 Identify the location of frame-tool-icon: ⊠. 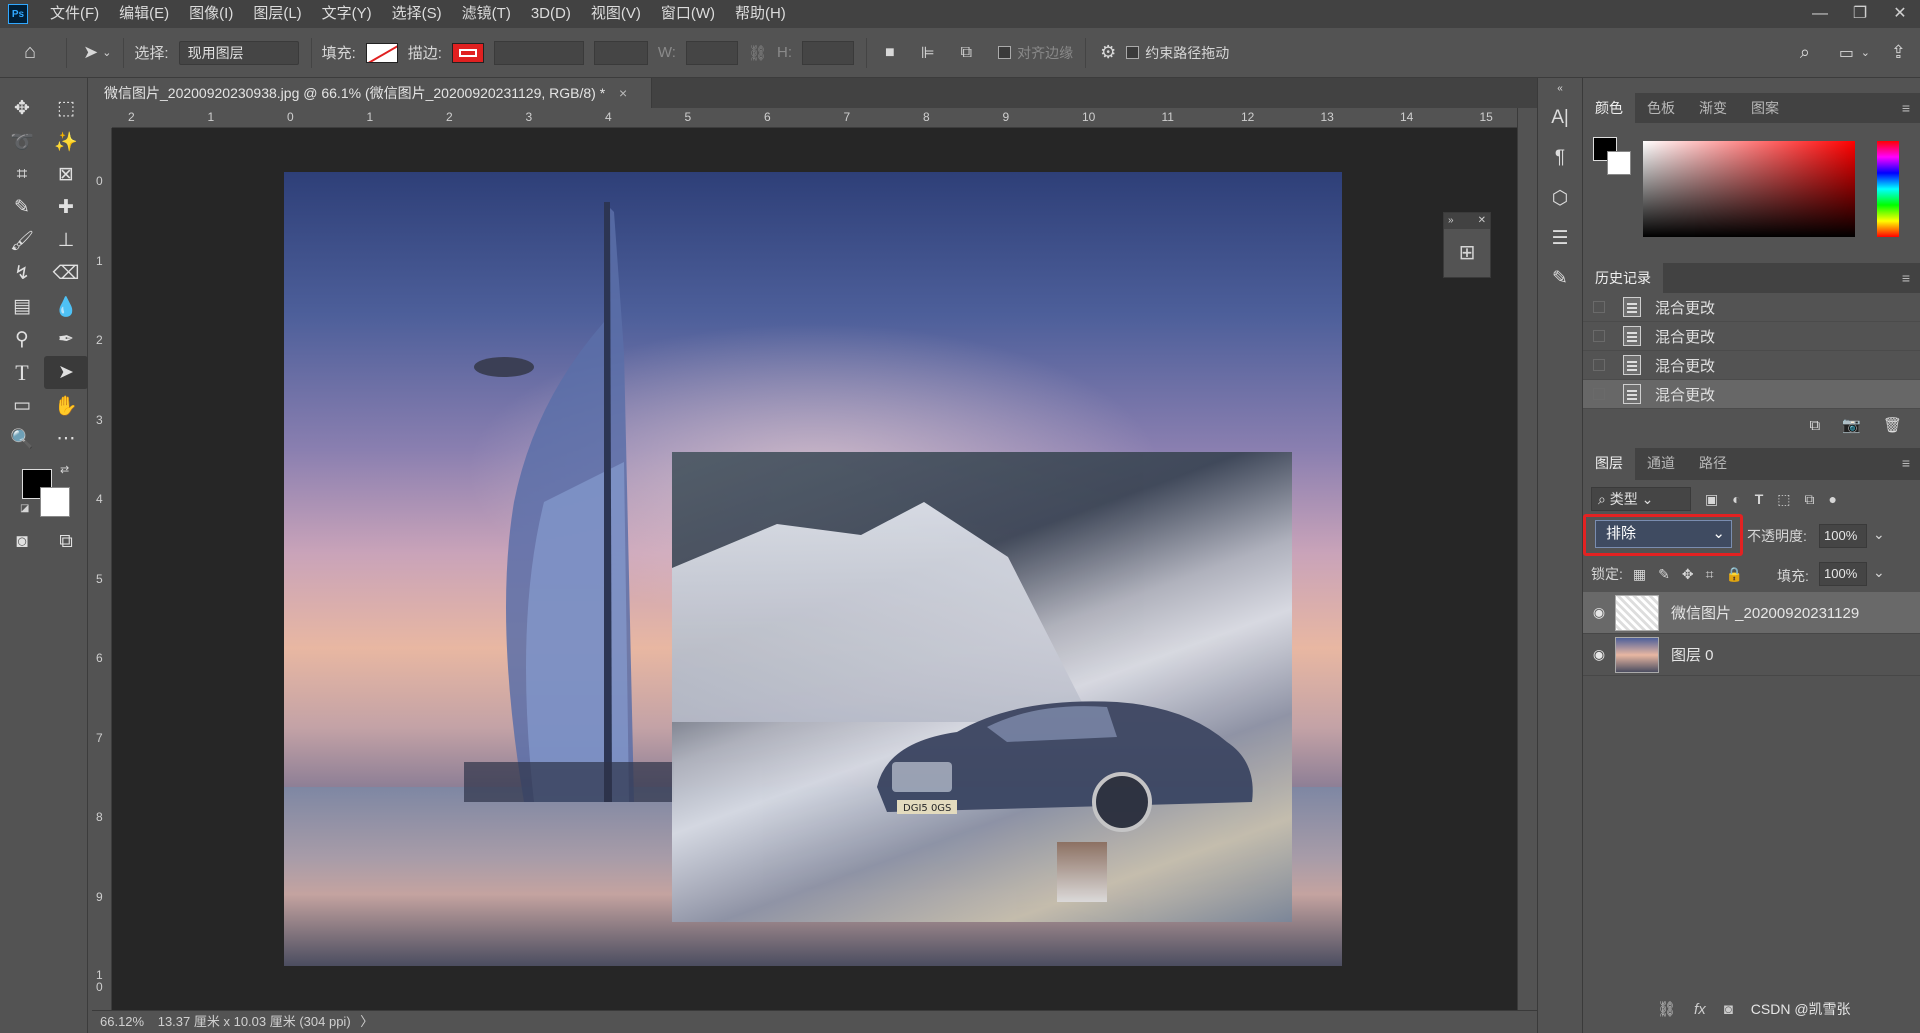
(66, 174).